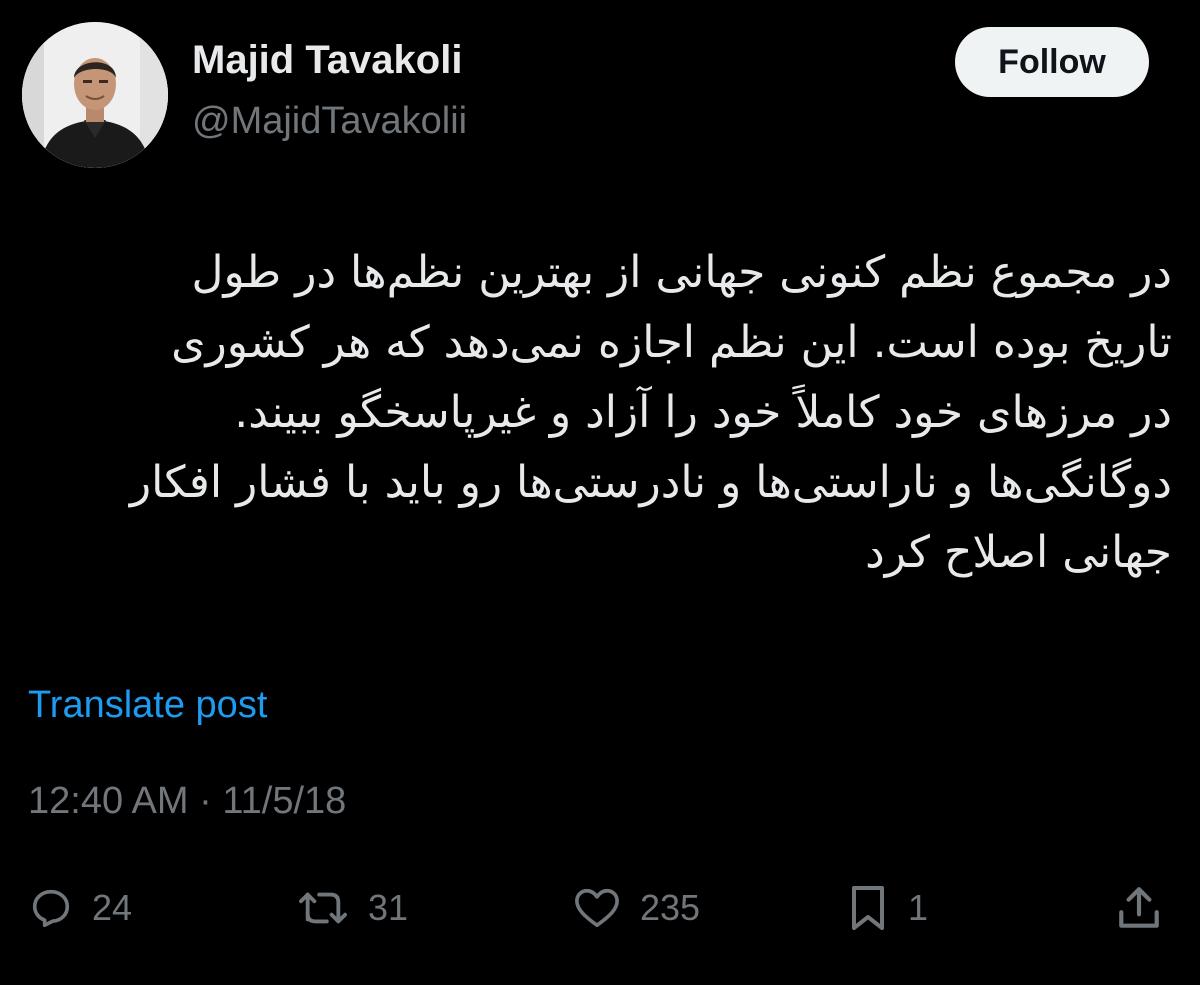 The image size is (1200, 985). Describe the element at coordinates (51, 908) in the screenshot. I see `reply-icon` at that location.